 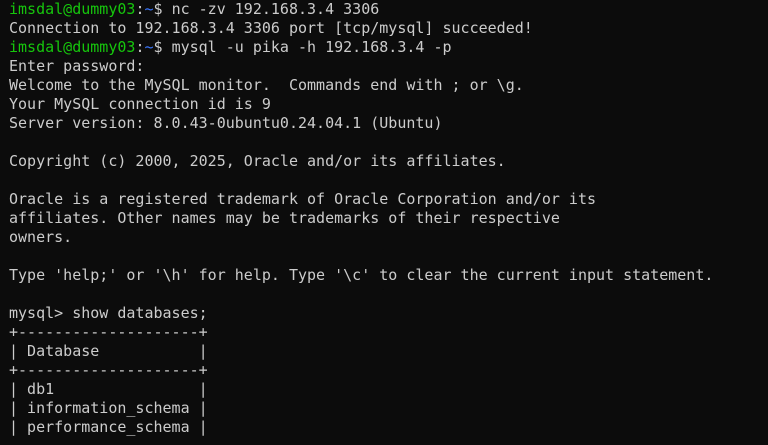 What do you see at coordinates (108, 408) in the screenshot?
I see `table-row: | information_schema |` at bounding box center [108, 408].